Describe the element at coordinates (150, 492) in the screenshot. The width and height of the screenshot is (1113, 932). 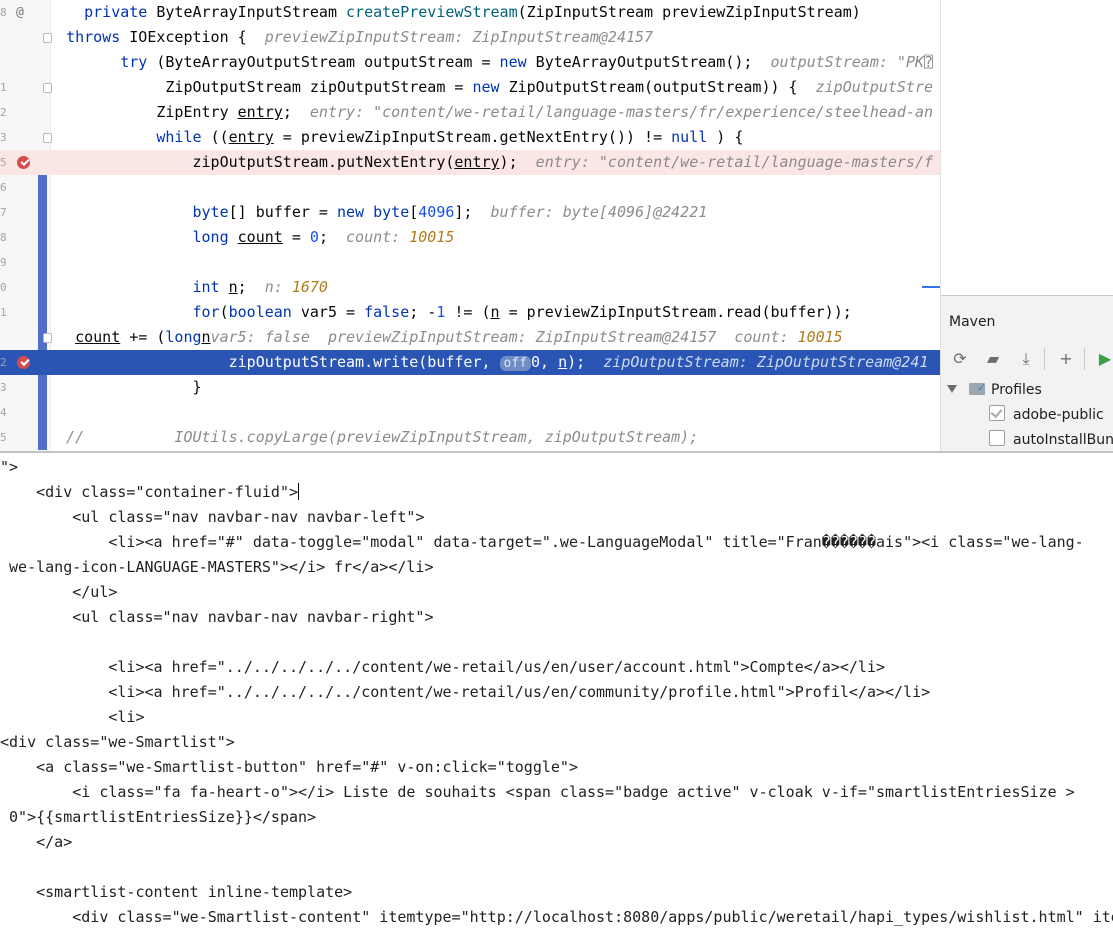
I see `source-line: <div class="container-fluid">` at that location.